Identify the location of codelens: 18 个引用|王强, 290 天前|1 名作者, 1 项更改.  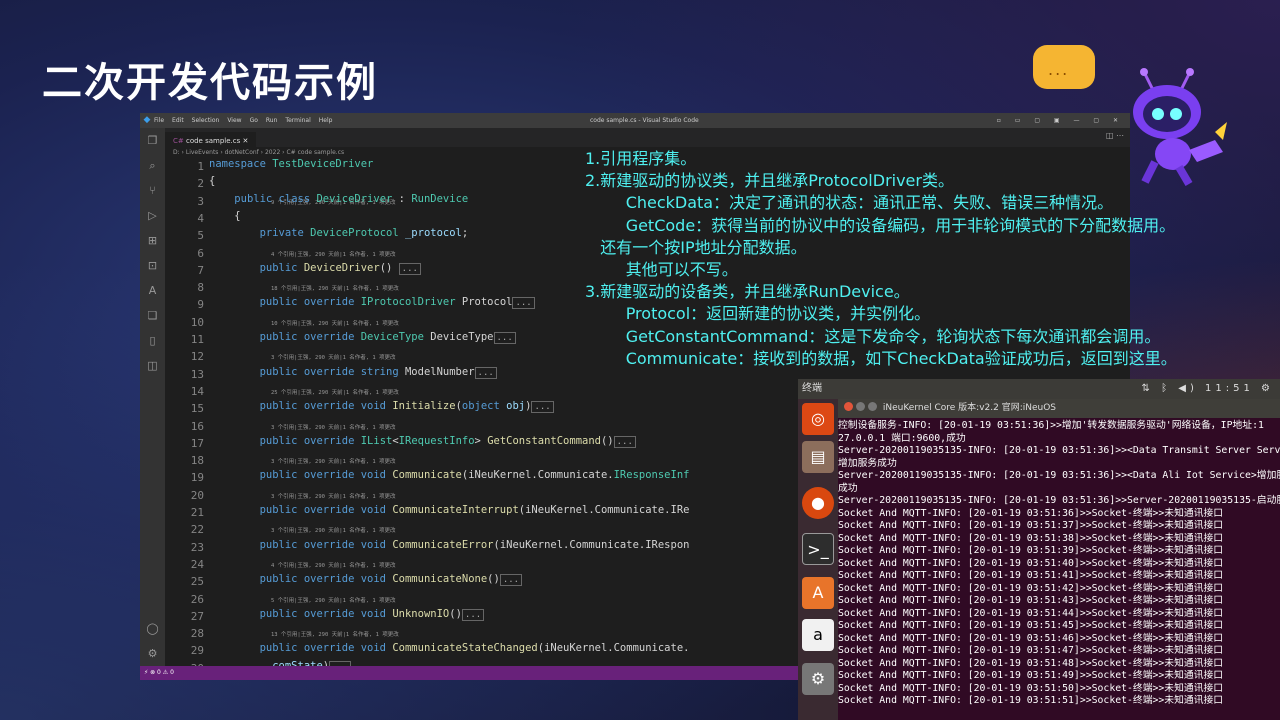
(335, 288).